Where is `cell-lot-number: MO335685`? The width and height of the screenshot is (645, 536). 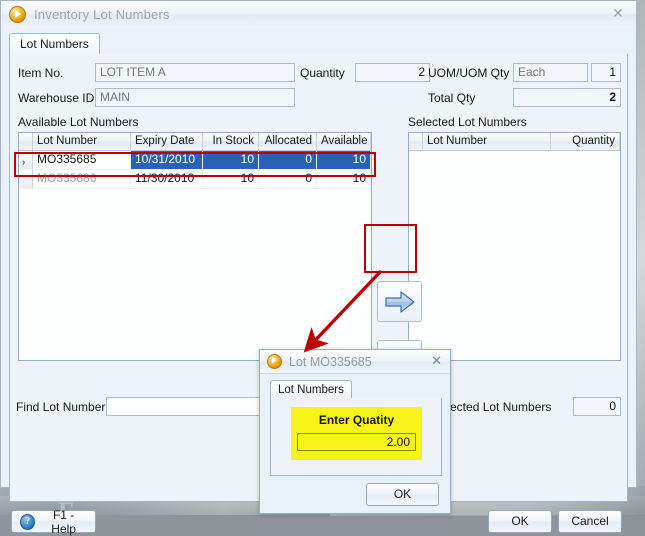
cell-lot-number: MO335685 is located at coordinates (82, 160).